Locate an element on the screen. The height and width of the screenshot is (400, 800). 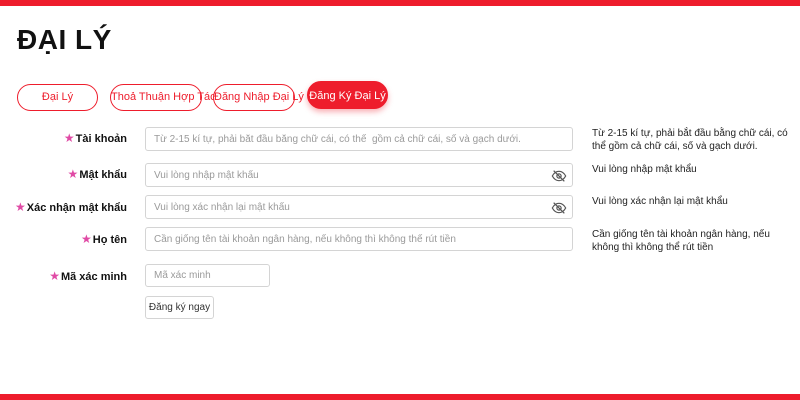
password-hint: Vui lòng nhập mật khẩu is located at coordinates (644, 169).